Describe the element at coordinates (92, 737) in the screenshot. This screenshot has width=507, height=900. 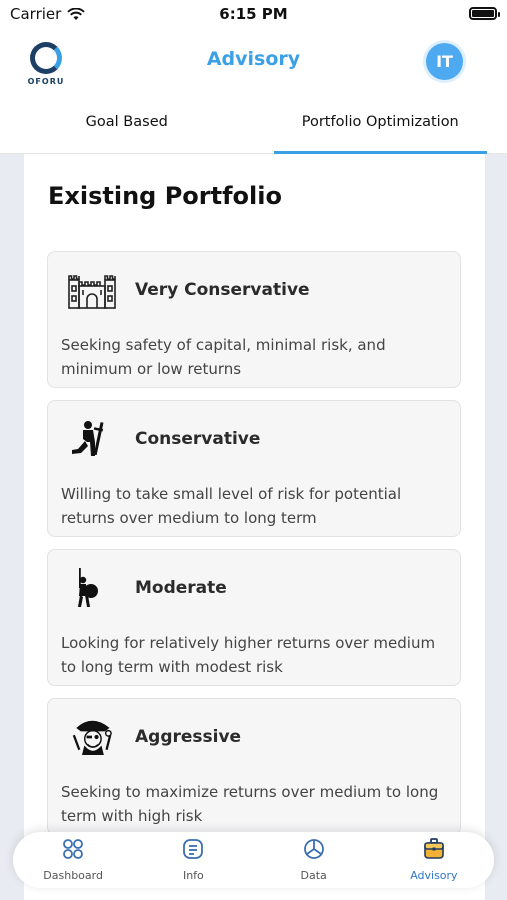
I see `pirate-icon` at that location.